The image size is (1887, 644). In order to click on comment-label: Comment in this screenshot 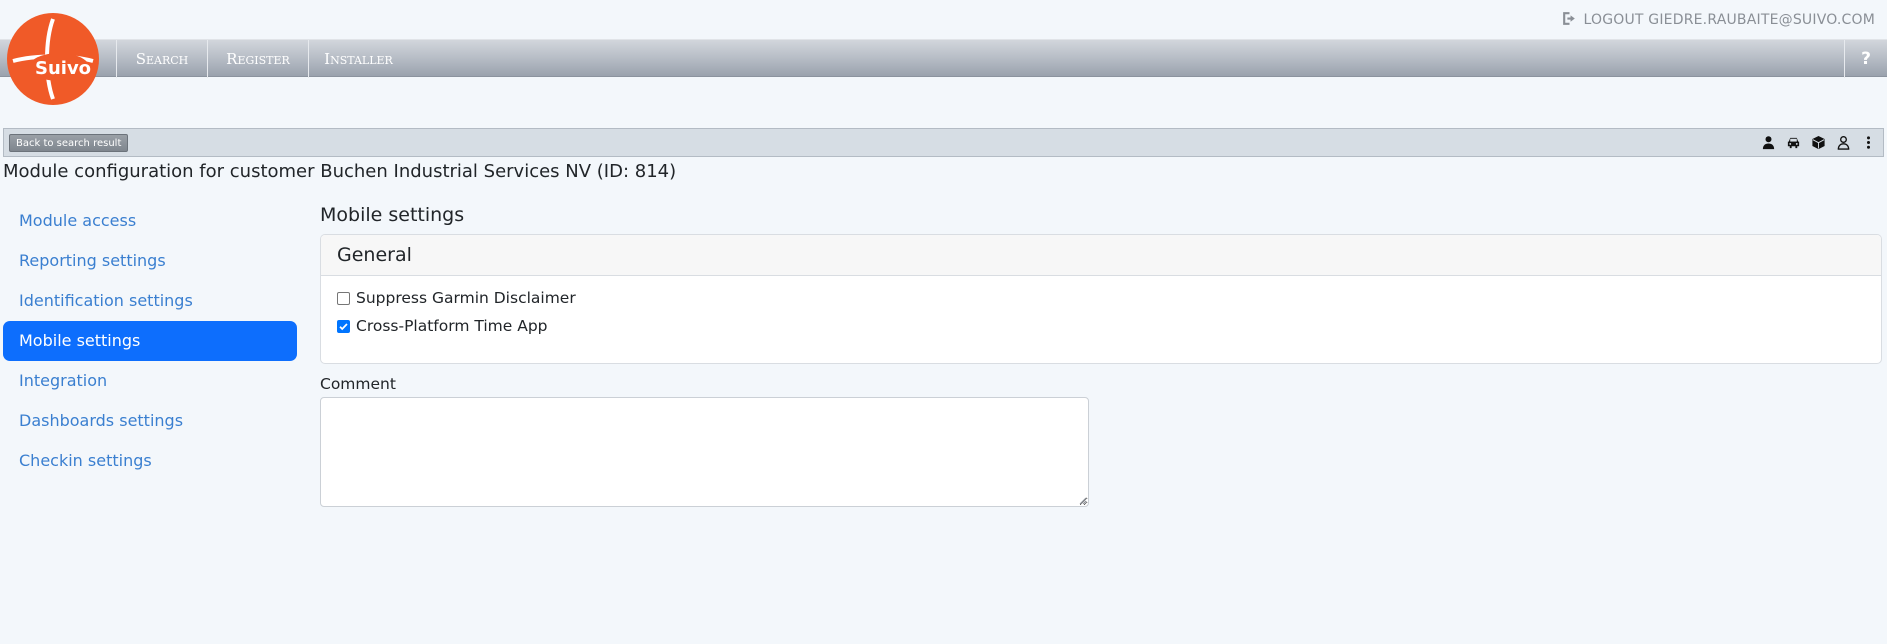, I will do `click(358, 384)`.